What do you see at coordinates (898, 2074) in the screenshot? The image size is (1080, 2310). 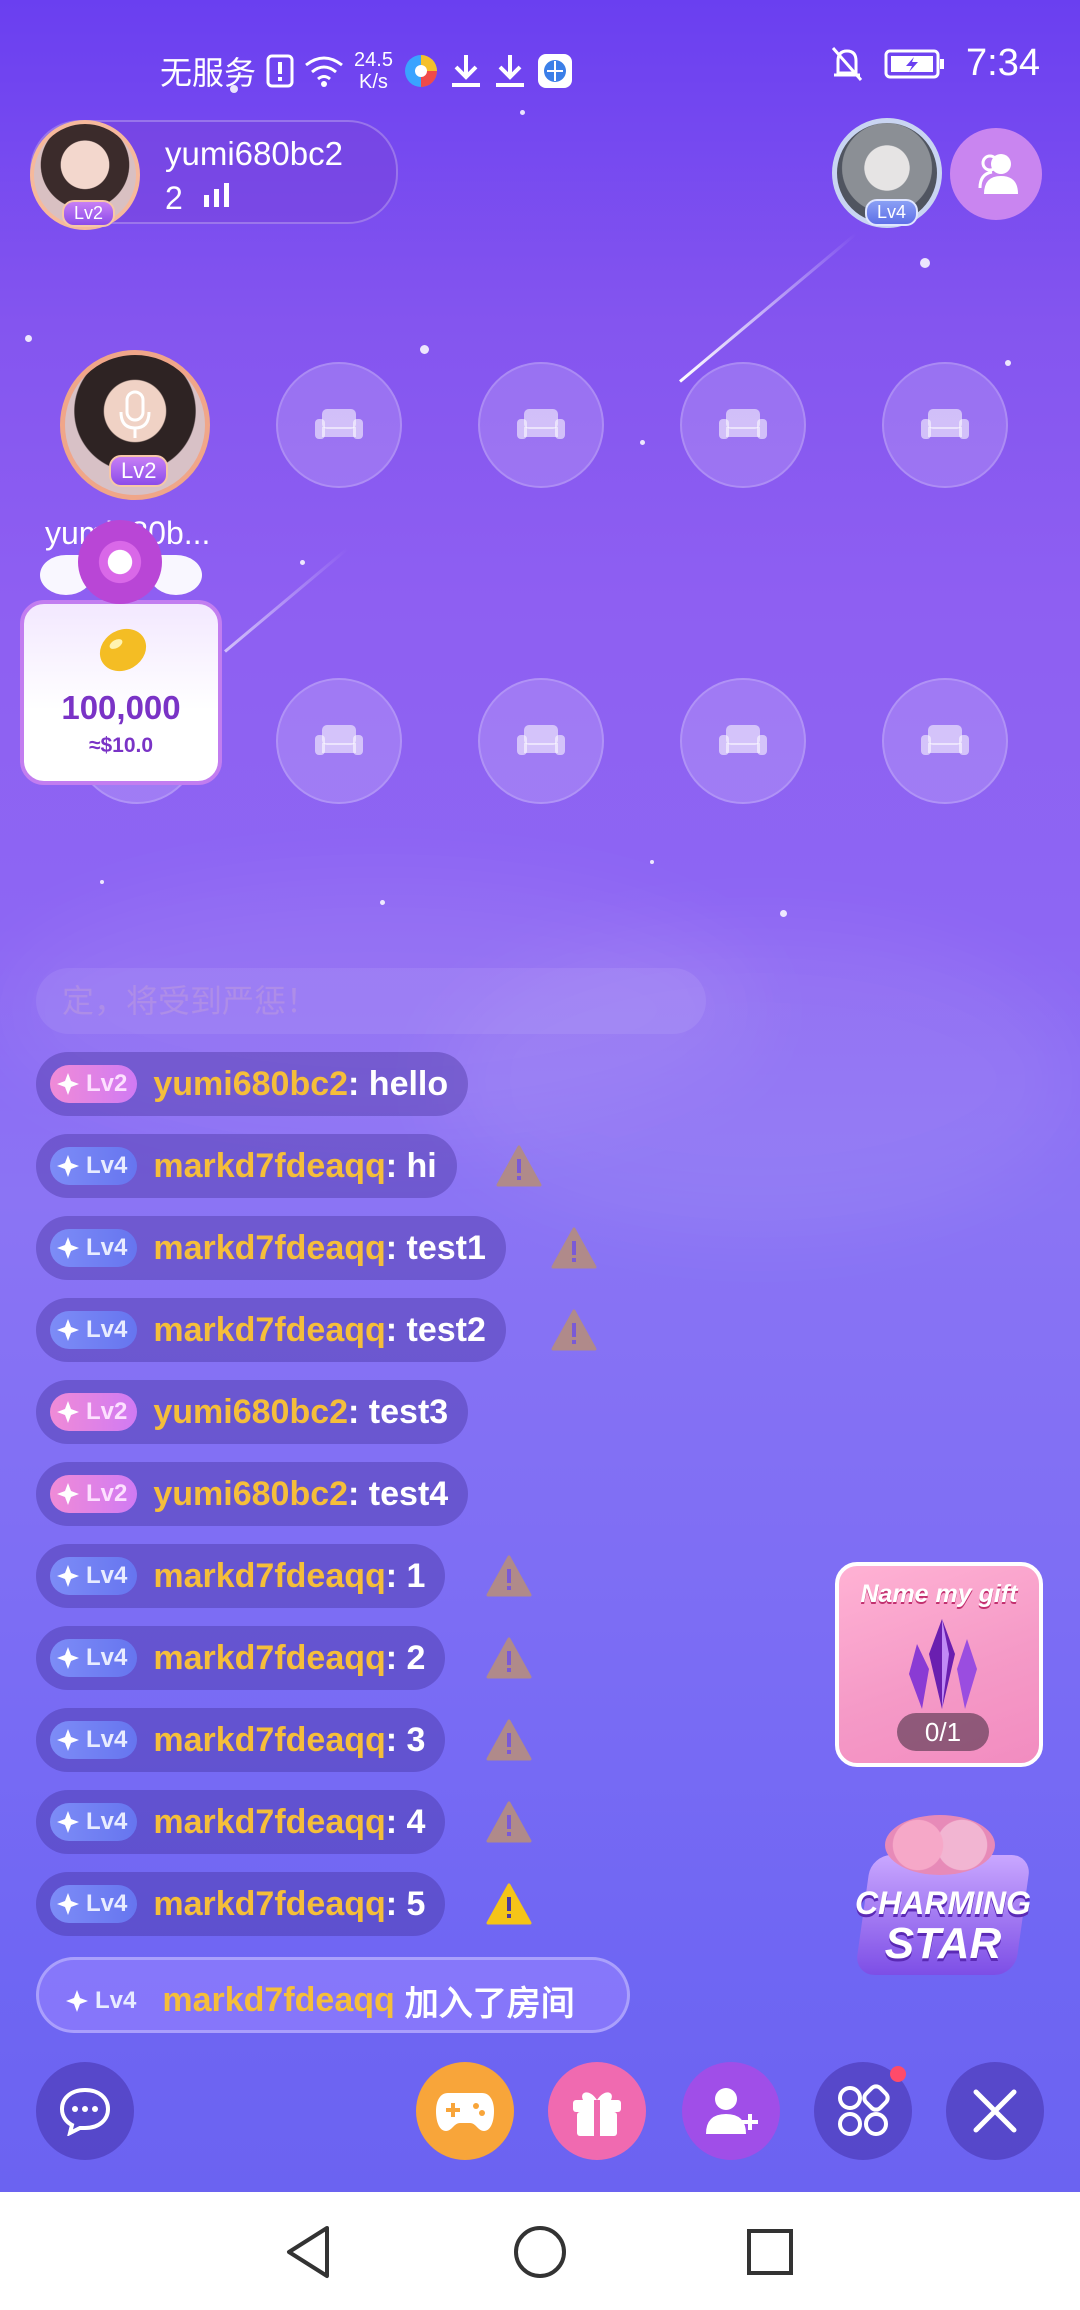 I see `notification-dot` at bounding box center [898, 2074].